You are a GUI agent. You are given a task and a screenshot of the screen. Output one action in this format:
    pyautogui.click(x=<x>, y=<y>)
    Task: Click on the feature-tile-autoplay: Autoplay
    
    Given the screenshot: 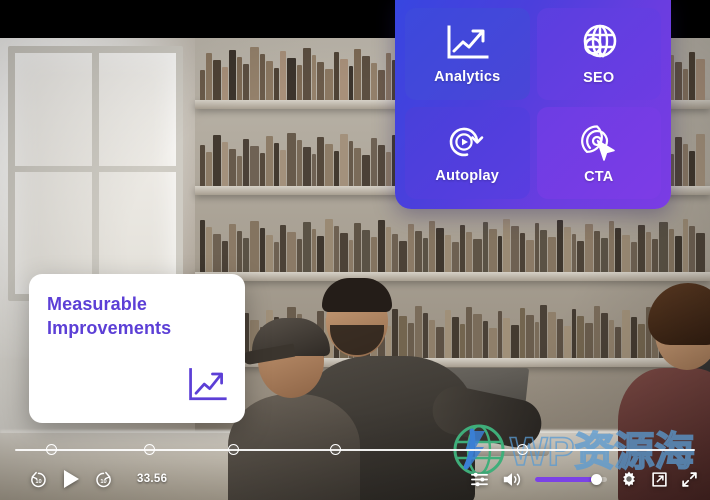 What is the action you would take?
    pyautogui.click(x=467, y=153)
    